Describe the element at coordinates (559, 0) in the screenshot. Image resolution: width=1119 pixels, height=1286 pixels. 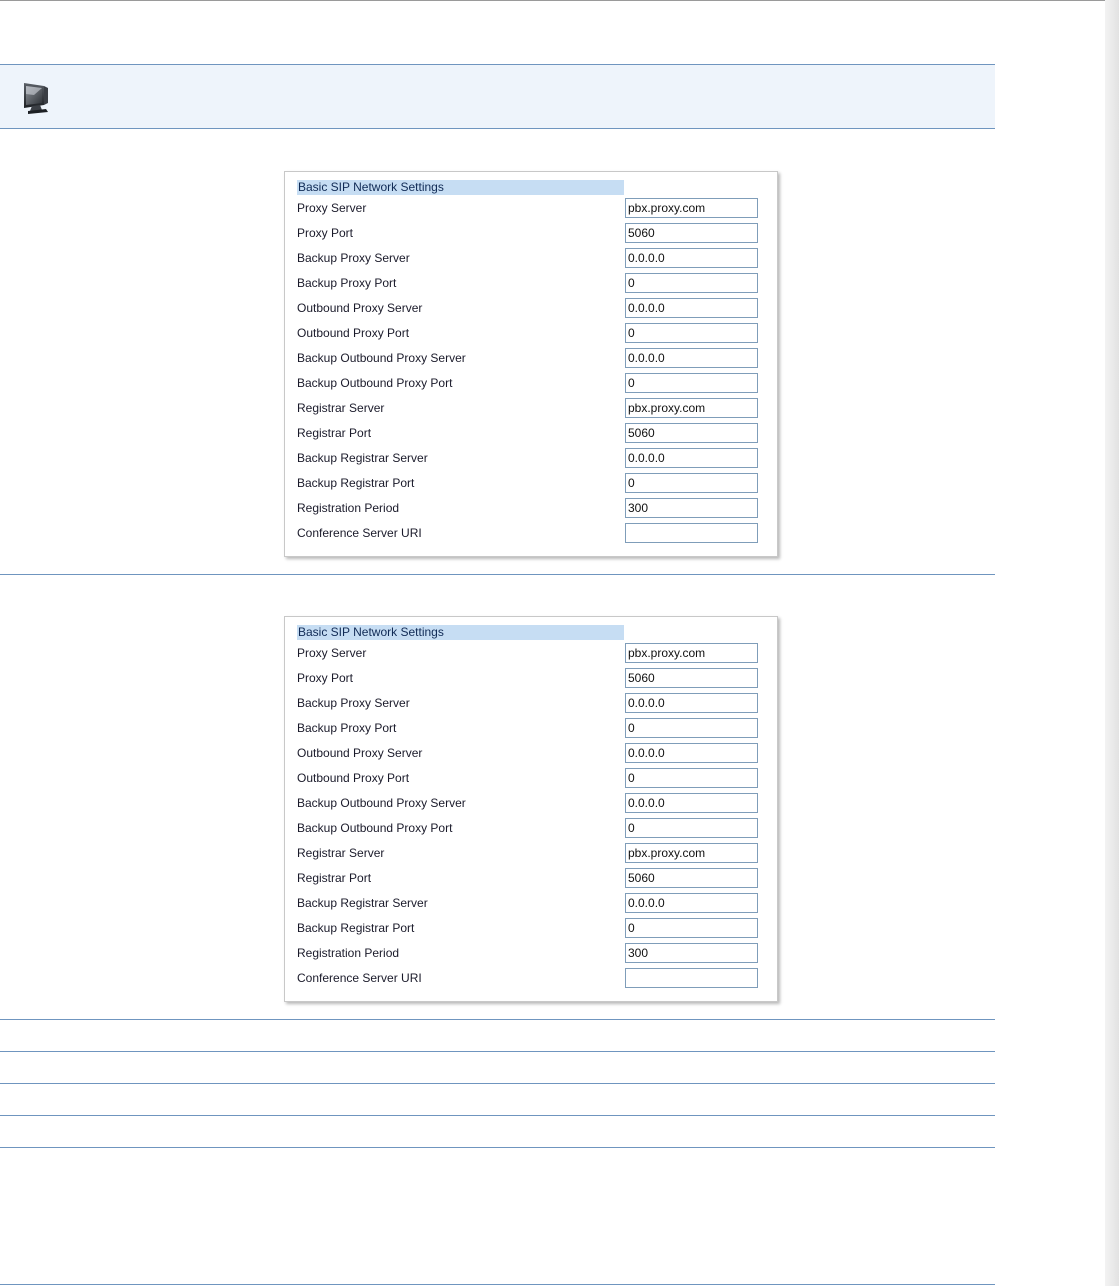
I see `page-top-rule` at that location.